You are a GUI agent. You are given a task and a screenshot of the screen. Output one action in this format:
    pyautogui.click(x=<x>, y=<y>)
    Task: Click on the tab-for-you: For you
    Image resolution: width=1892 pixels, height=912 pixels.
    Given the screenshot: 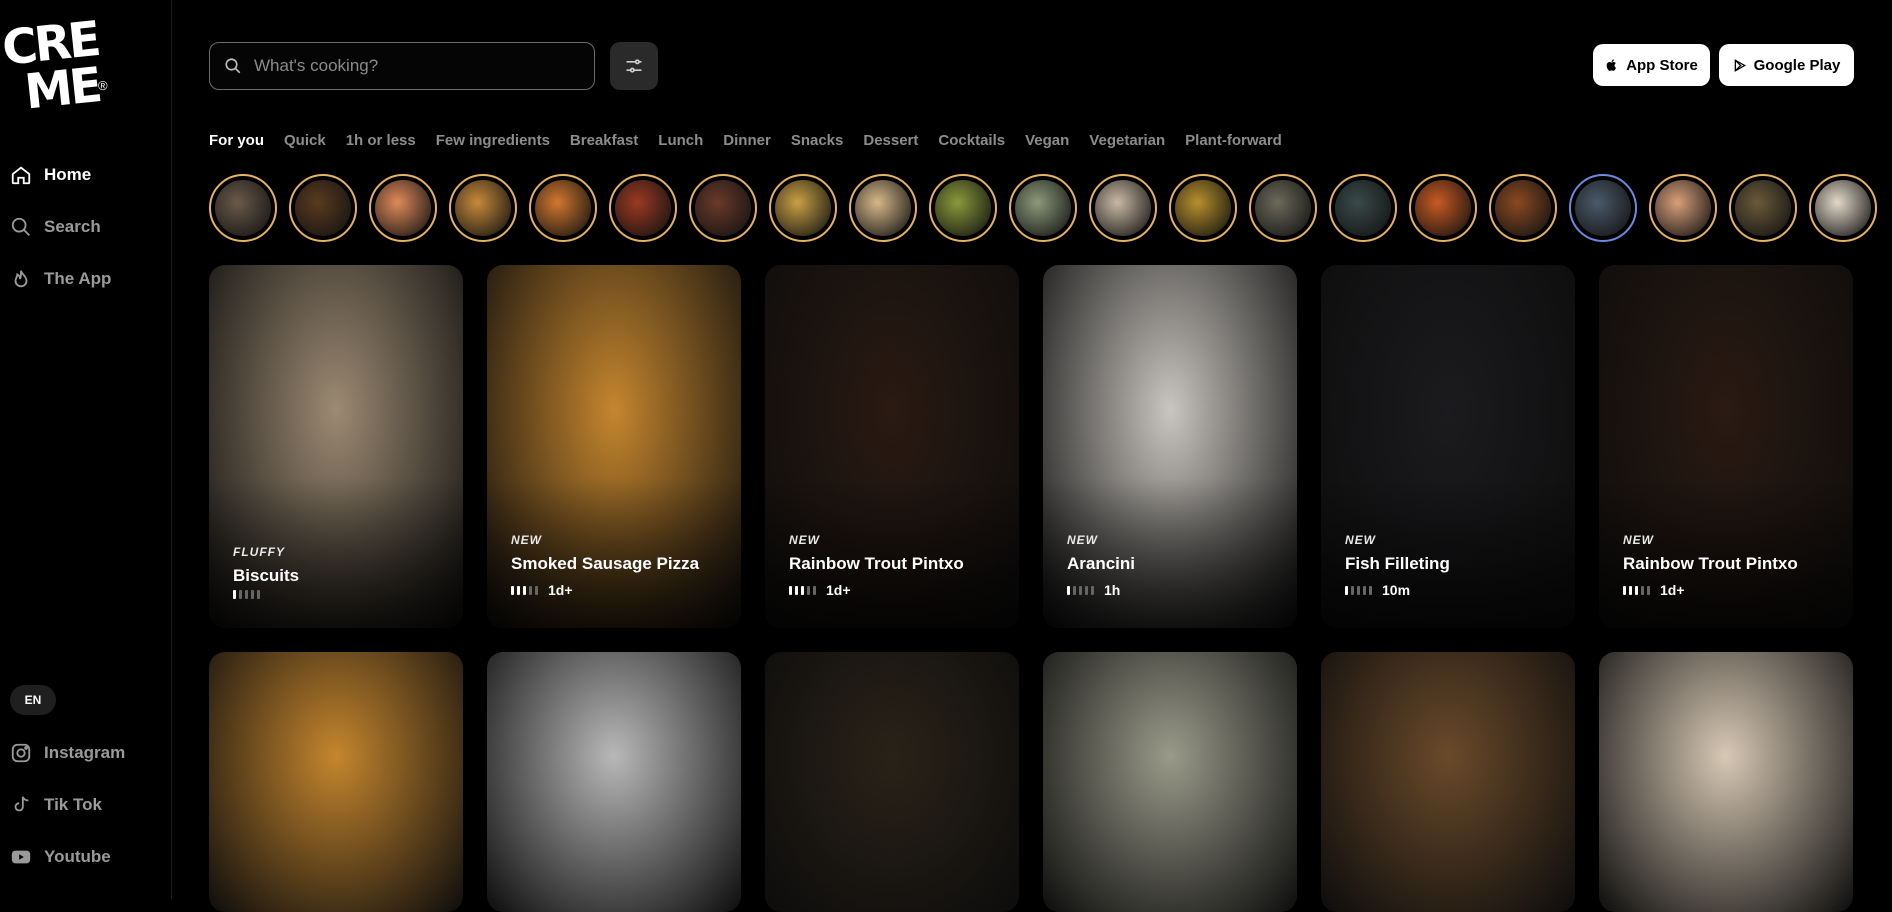 What is the action you would take?
    pyautogui.click(x=236, y=140)
    